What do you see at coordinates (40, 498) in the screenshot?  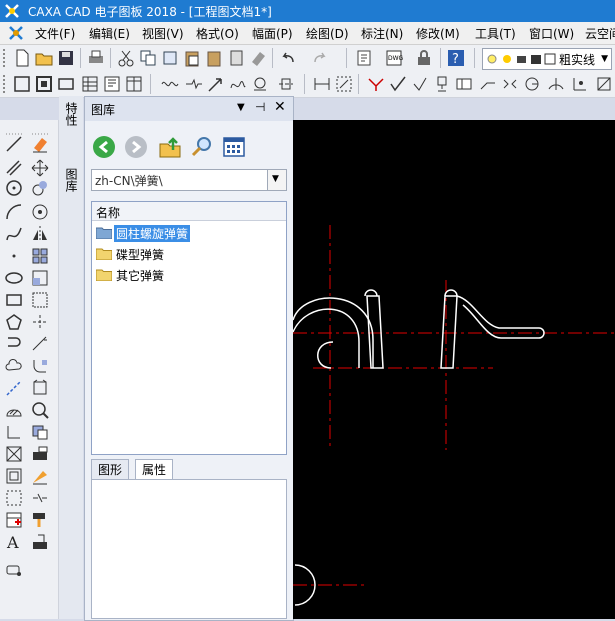 I see `break-icon` at bounding box center [40, 498].